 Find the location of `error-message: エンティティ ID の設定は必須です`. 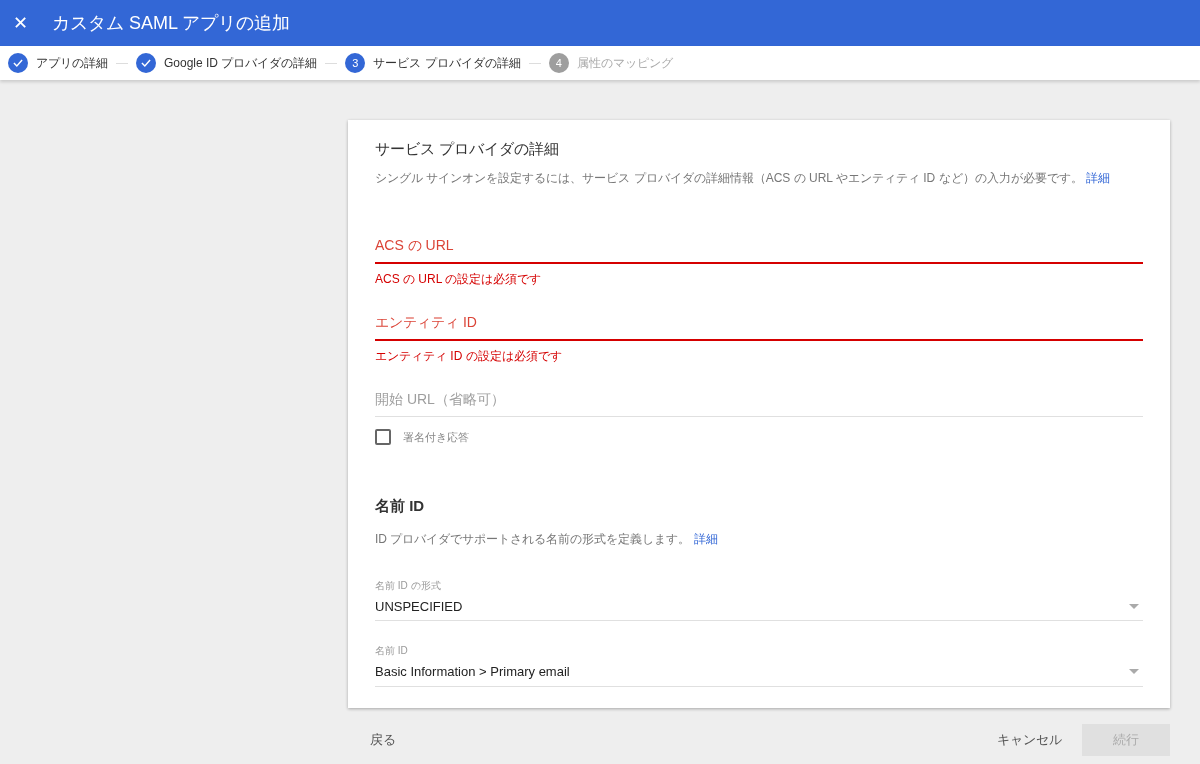

error-message: エンティティ ID の設定は必須です is located at coordinates (469, 356).